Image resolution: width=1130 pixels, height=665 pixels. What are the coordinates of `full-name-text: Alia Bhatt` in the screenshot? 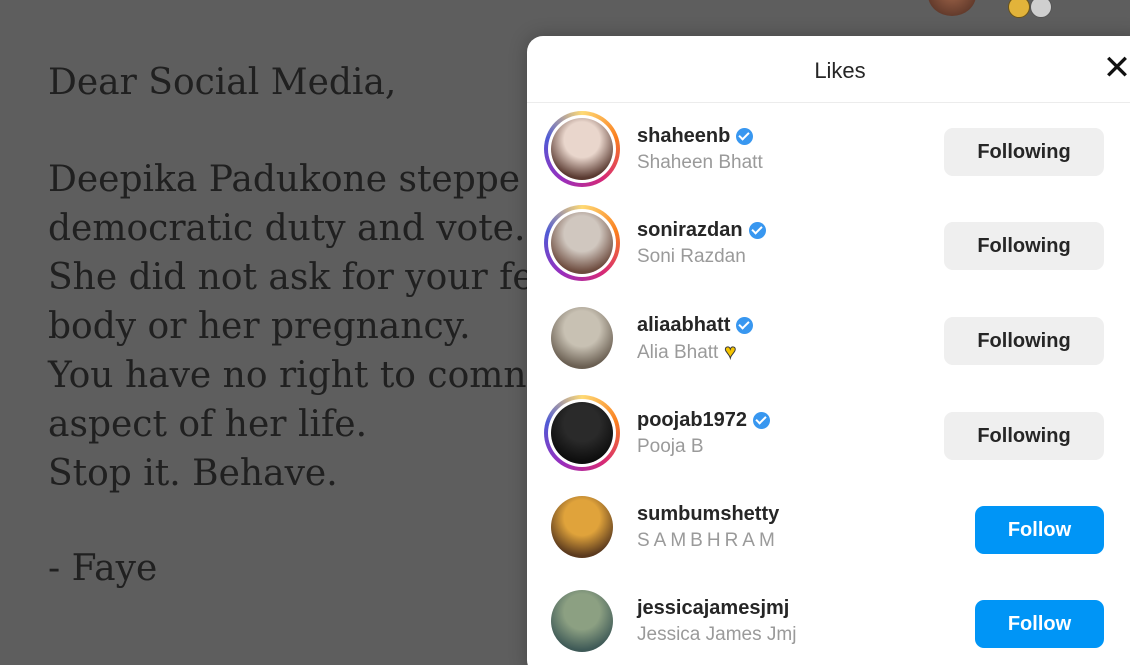 It's located at (678, 352).